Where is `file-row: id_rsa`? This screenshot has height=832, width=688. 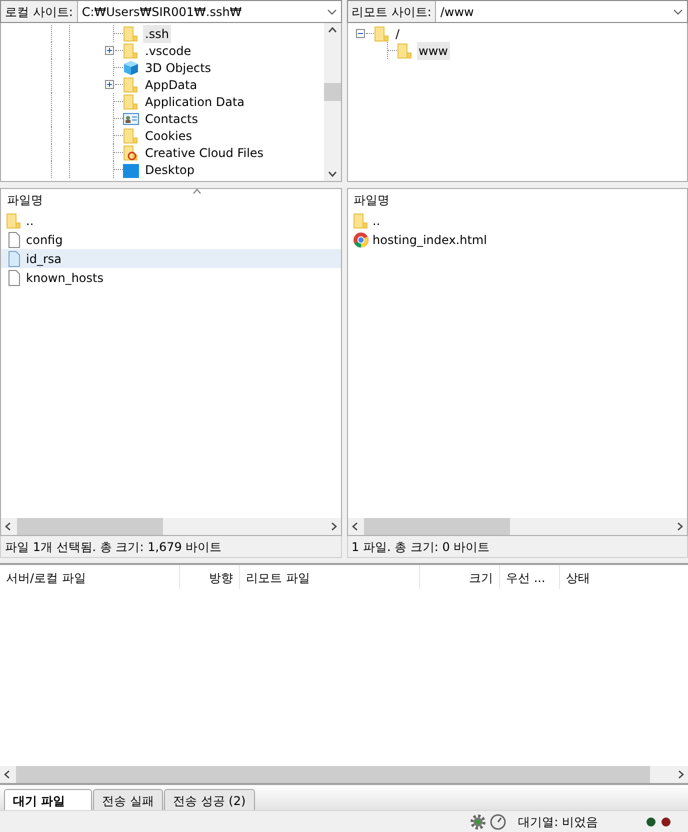 file-row: id_rsa is located at coordinates (170, 258).